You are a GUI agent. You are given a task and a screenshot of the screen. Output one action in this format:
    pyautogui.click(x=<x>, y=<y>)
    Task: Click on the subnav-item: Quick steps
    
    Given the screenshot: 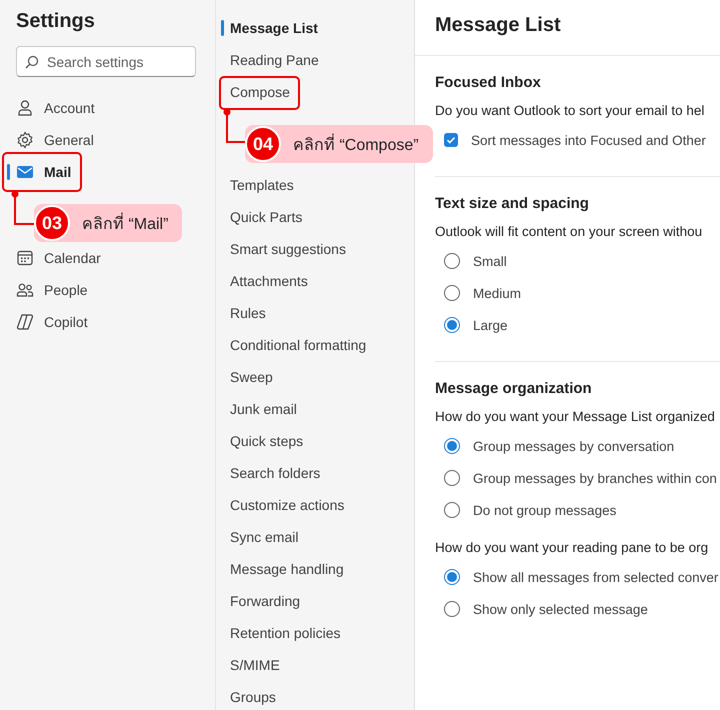 What is the action you would take?
    pyautogui.click(x=267, y=441)
    